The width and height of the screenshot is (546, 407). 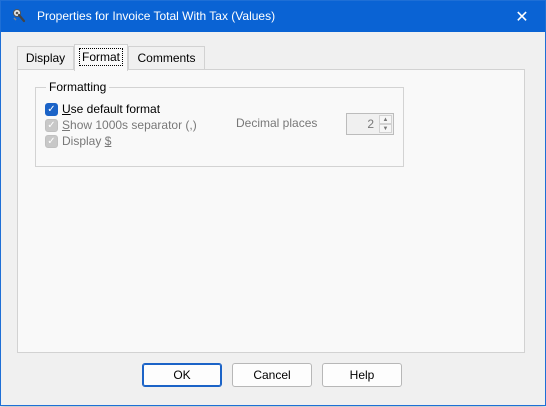 I want to click on tab-display: Display, so click(x=45, y=58).